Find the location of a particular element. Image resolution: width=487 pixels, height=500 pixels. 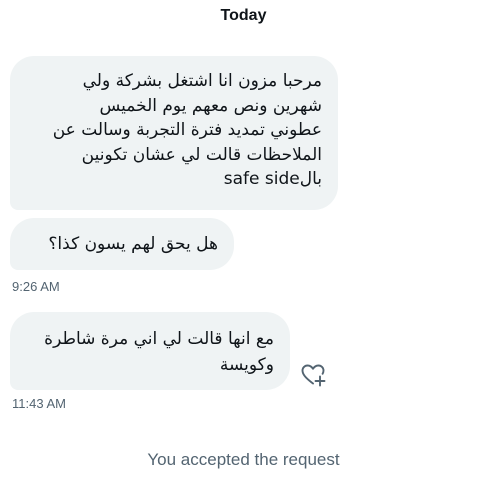

received-message-bubble: هل يحق لهم يسون كذا؟ is located at coordinates (122, 244).